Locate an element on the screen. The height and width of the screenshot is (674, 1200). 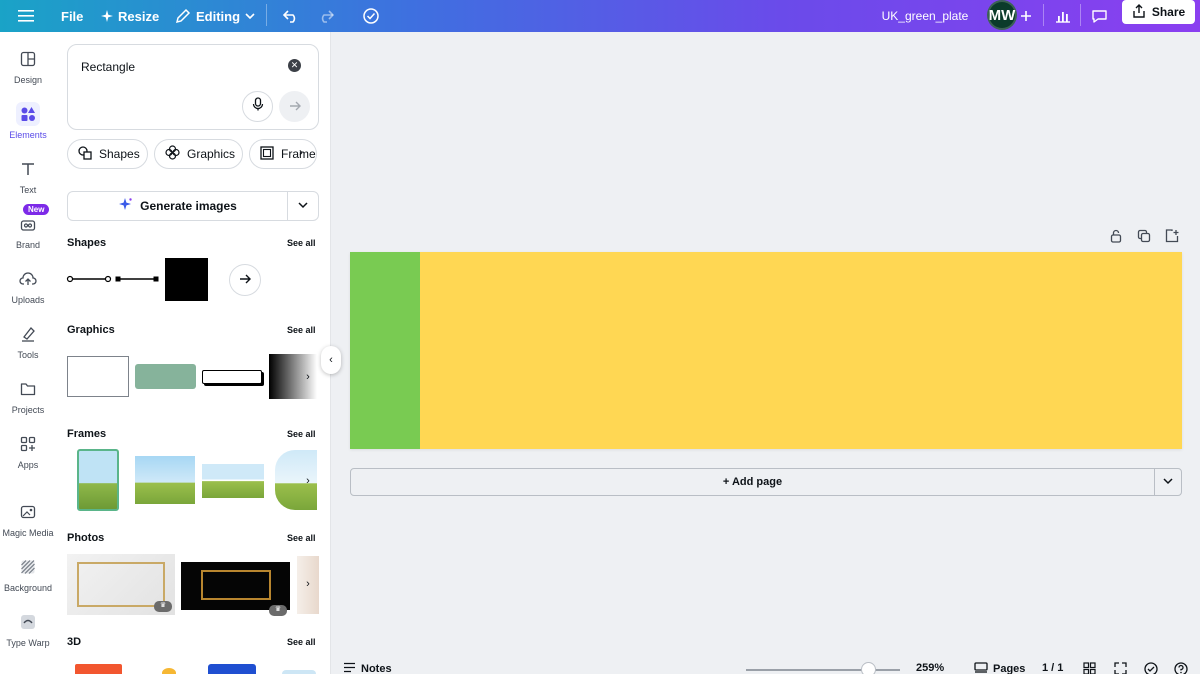
see-all-3d: See all is located at coordinates (301, 642).